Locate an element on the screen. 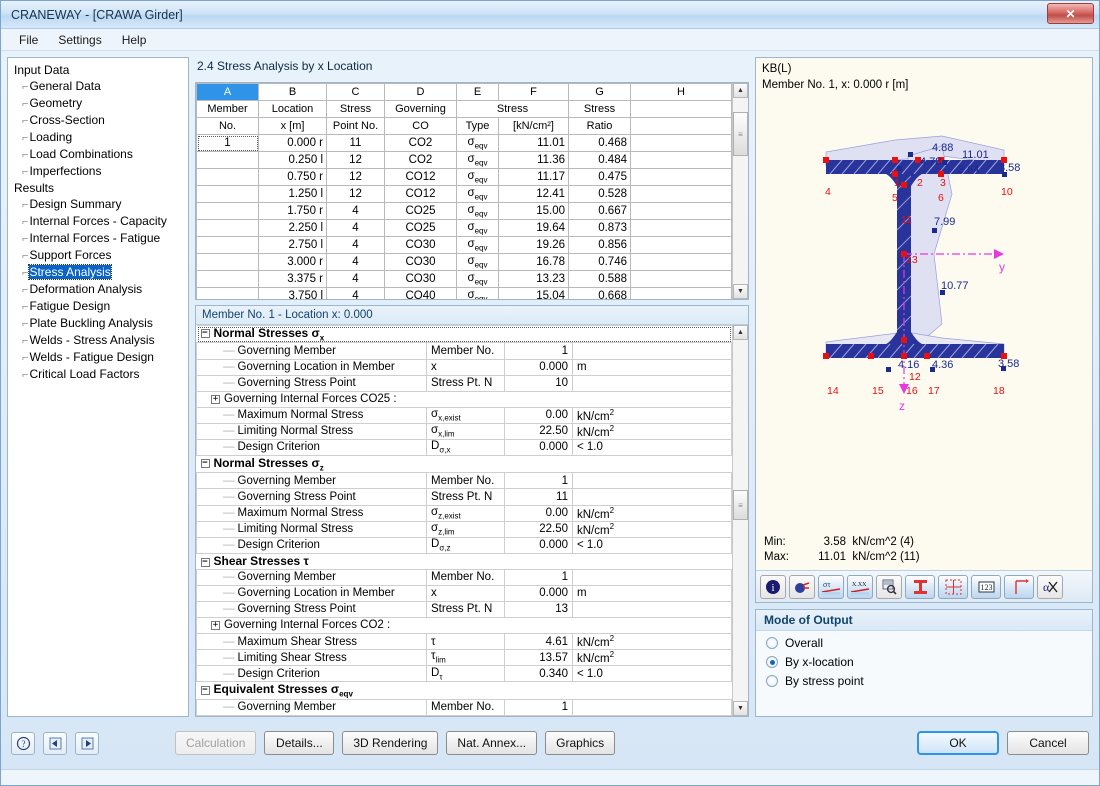 The height and width of the screenshot is (786, 1100). detail-row: — Governing Stress Point Stress Pt. N 10 is located at coordinates (464, 383).